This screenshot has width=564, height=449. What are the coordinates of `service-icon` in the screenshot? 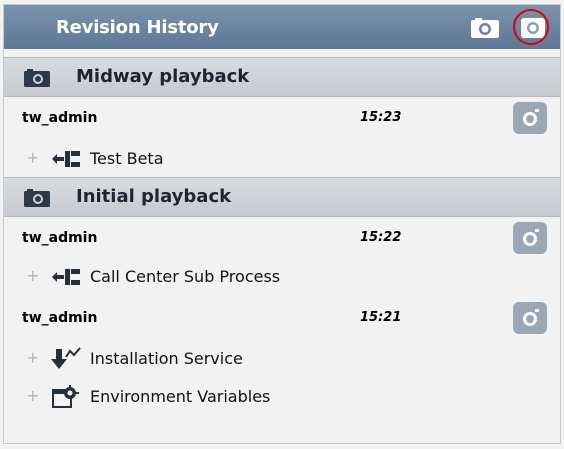 It's located at (66, 358).